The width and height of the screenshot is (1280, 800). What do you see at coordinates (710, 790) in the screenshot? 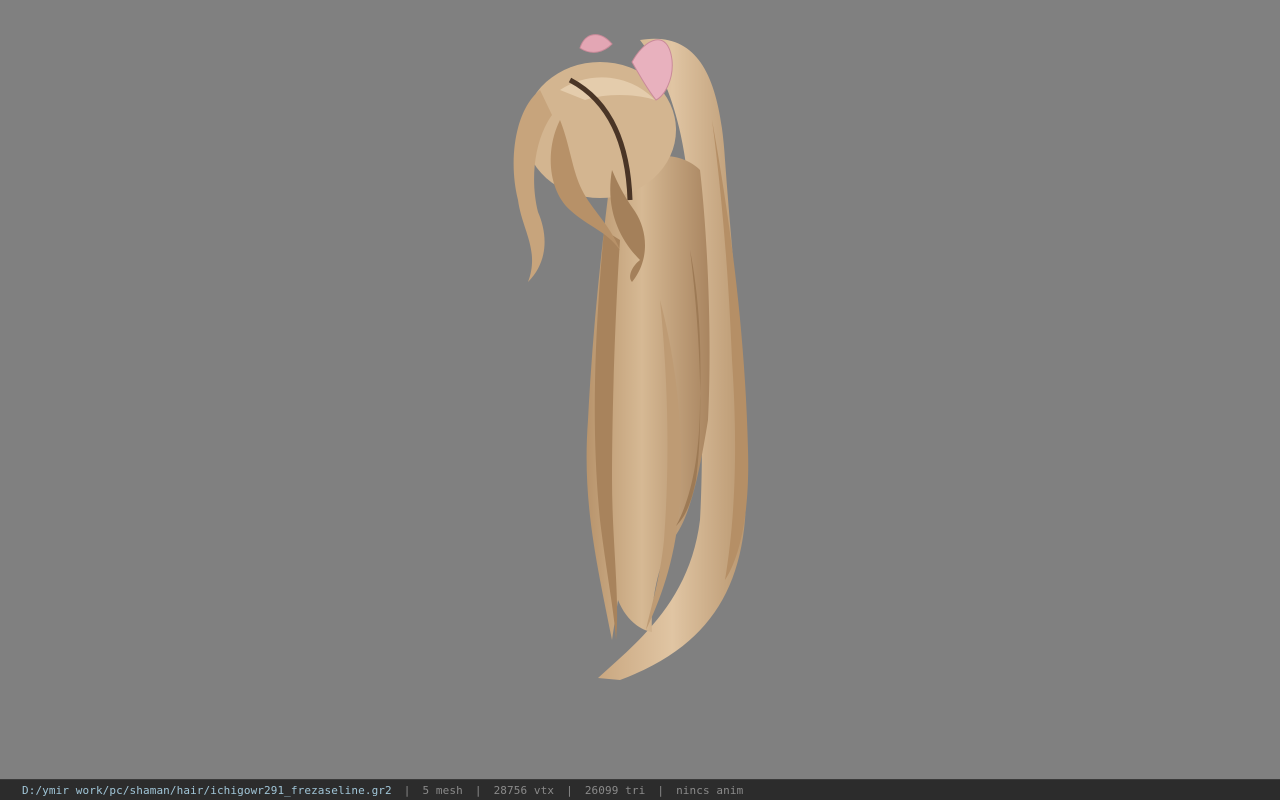
I see `anim-status: nincs anim` at bounding box center [710, 790].